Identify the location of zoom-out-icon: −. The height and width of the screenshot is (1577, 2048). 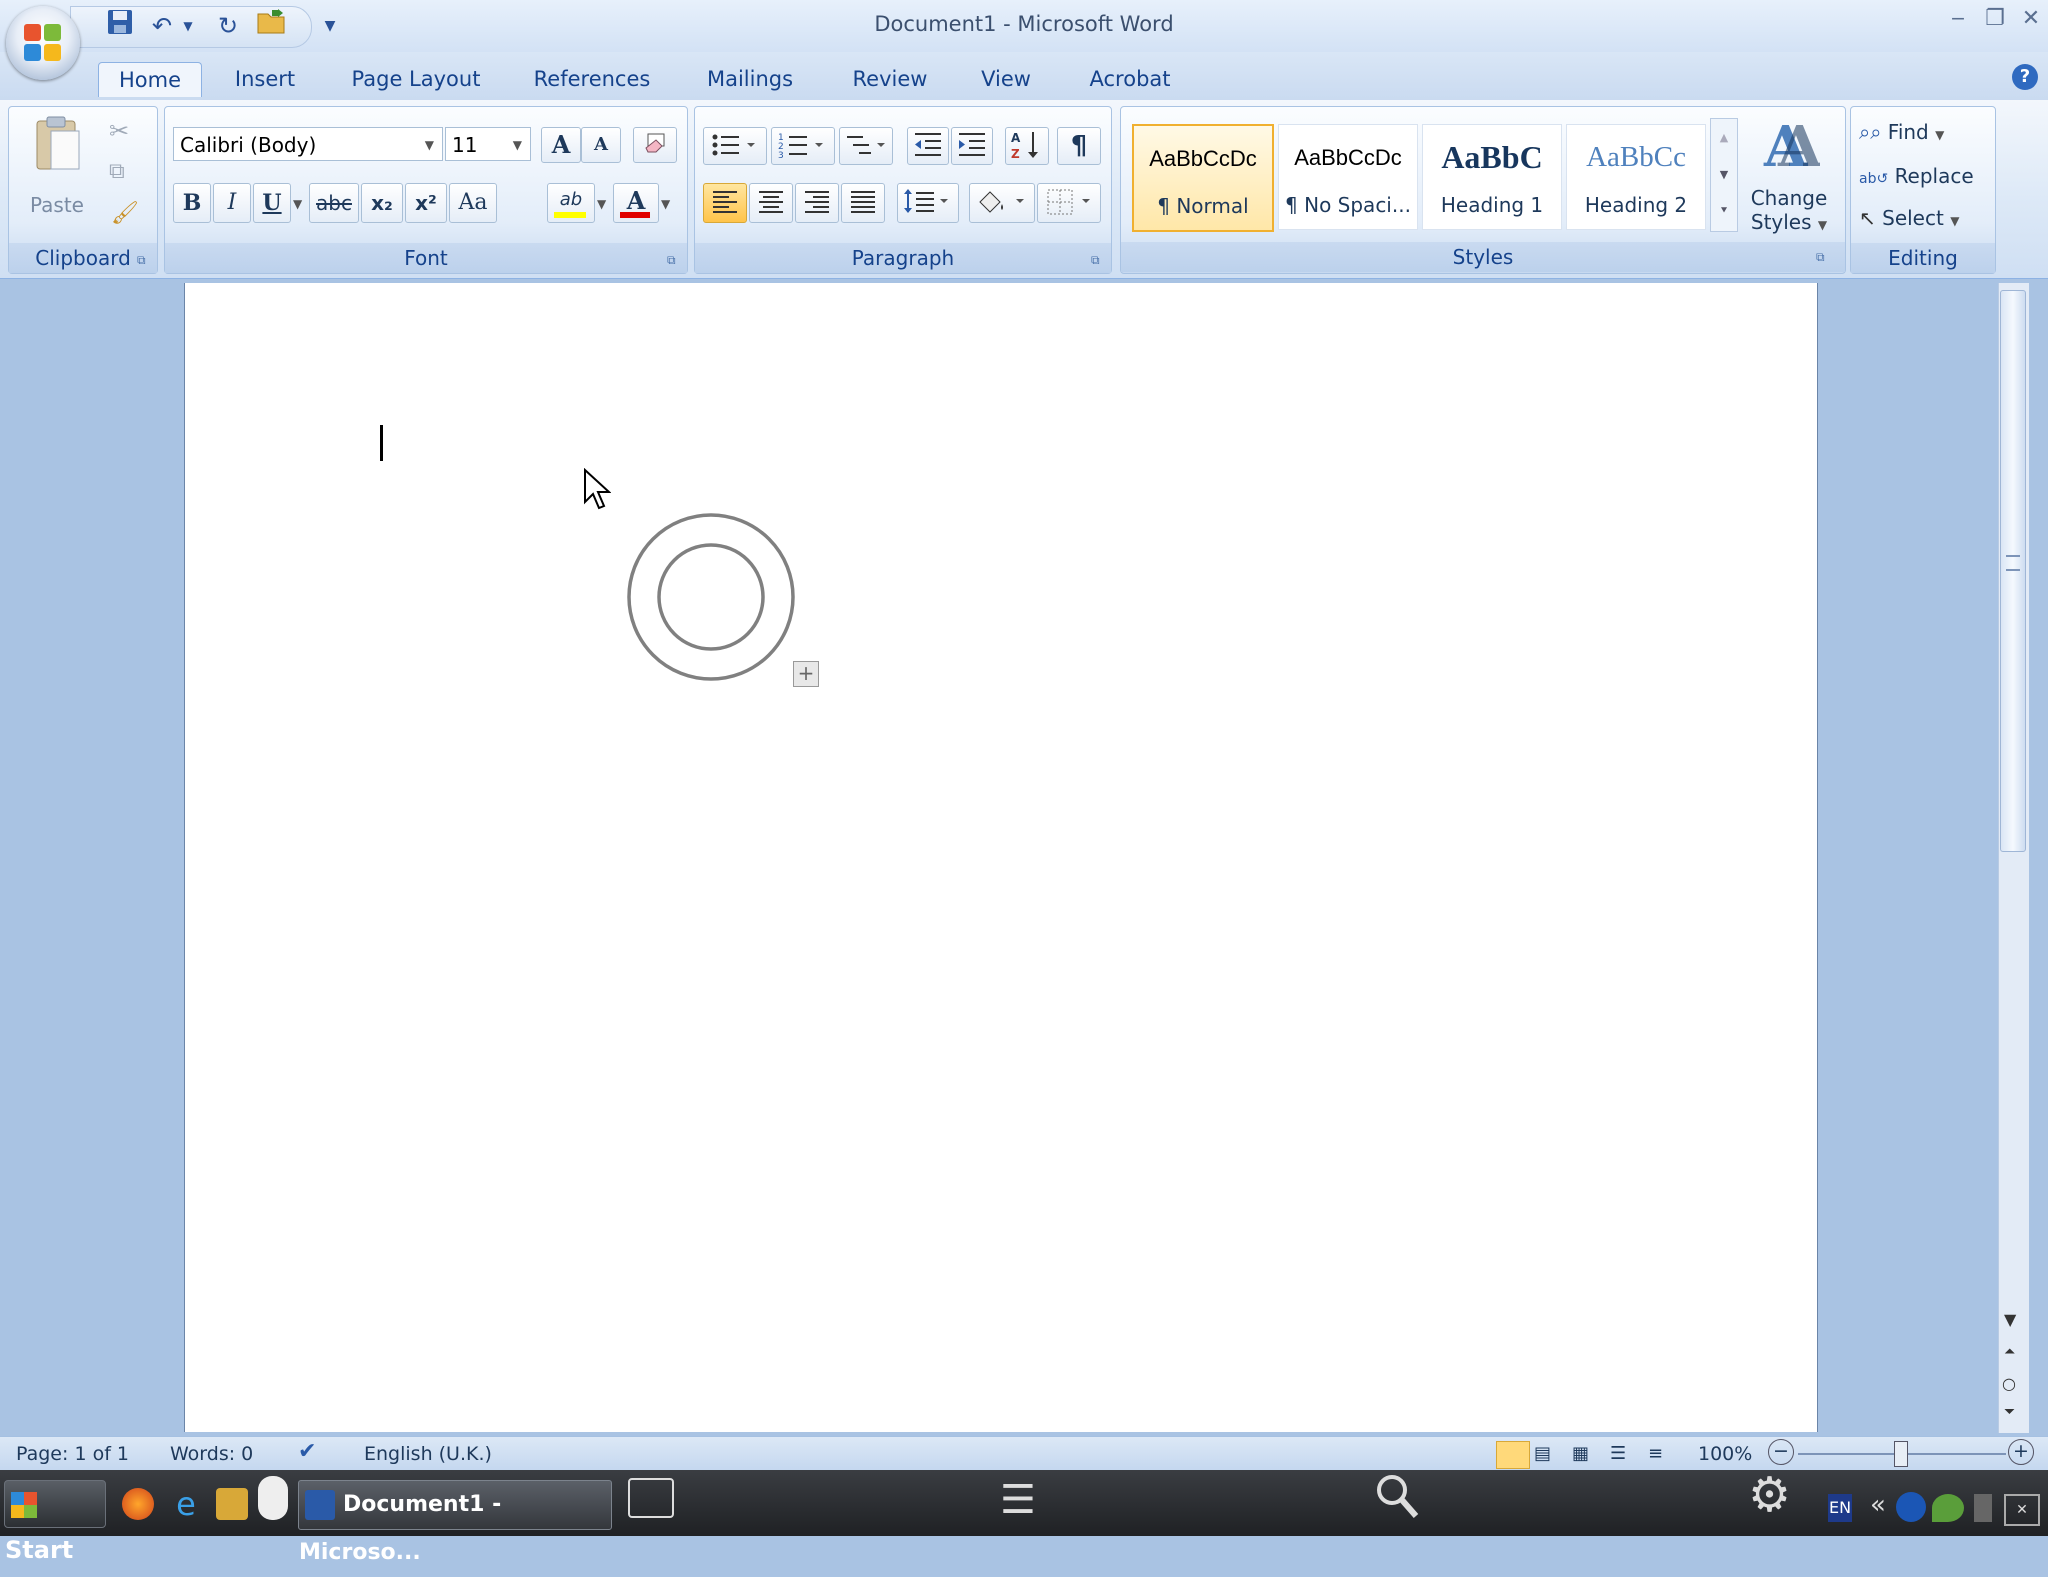
(1781, 1452).